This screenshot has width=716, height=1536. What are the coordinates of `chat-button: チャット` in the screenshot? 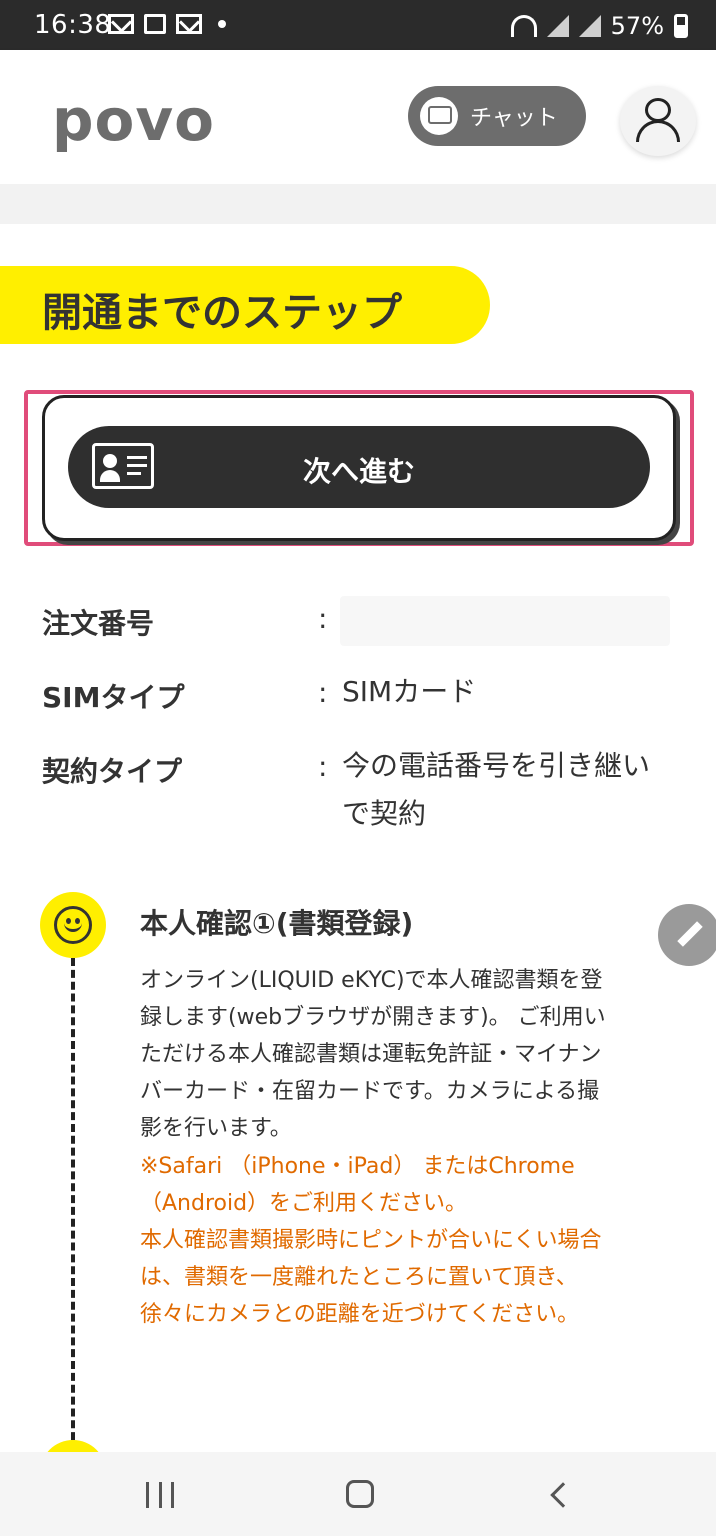 It's located at (497, 116).